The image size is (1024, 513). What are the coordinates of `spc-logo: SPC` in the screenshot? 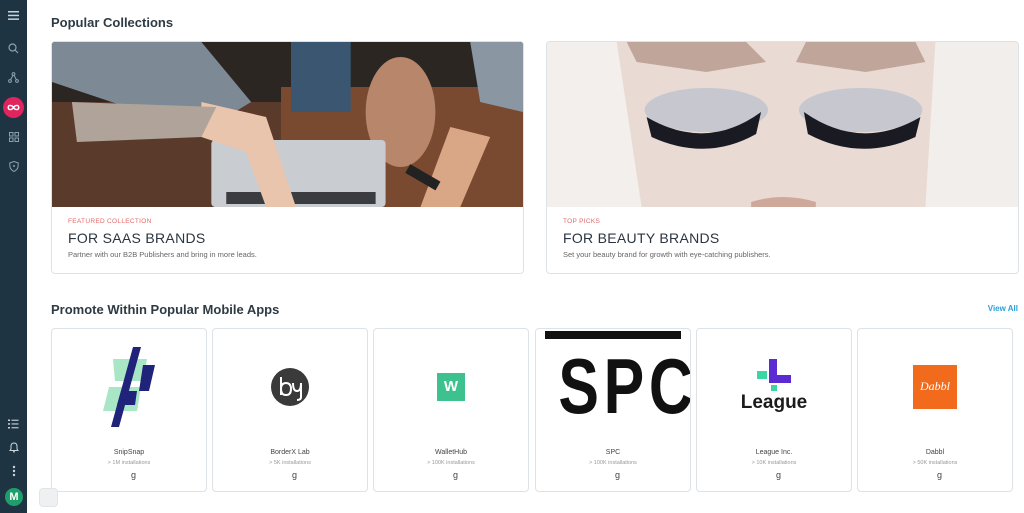 It's located at (613, 386).